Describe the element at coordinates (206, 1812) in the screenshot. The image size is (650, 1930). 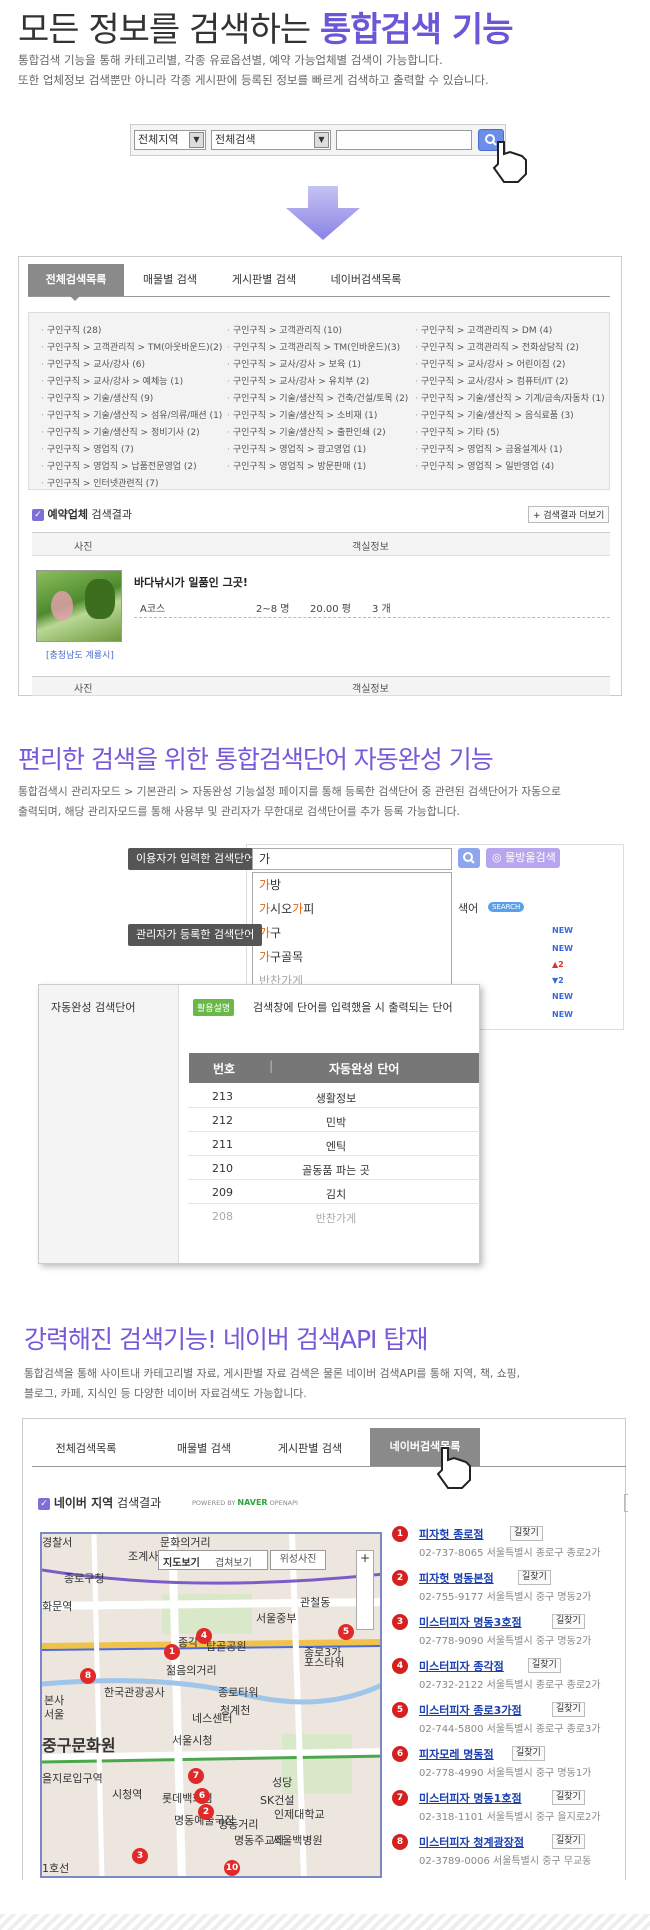
I see `map-marker: 2` at that location.